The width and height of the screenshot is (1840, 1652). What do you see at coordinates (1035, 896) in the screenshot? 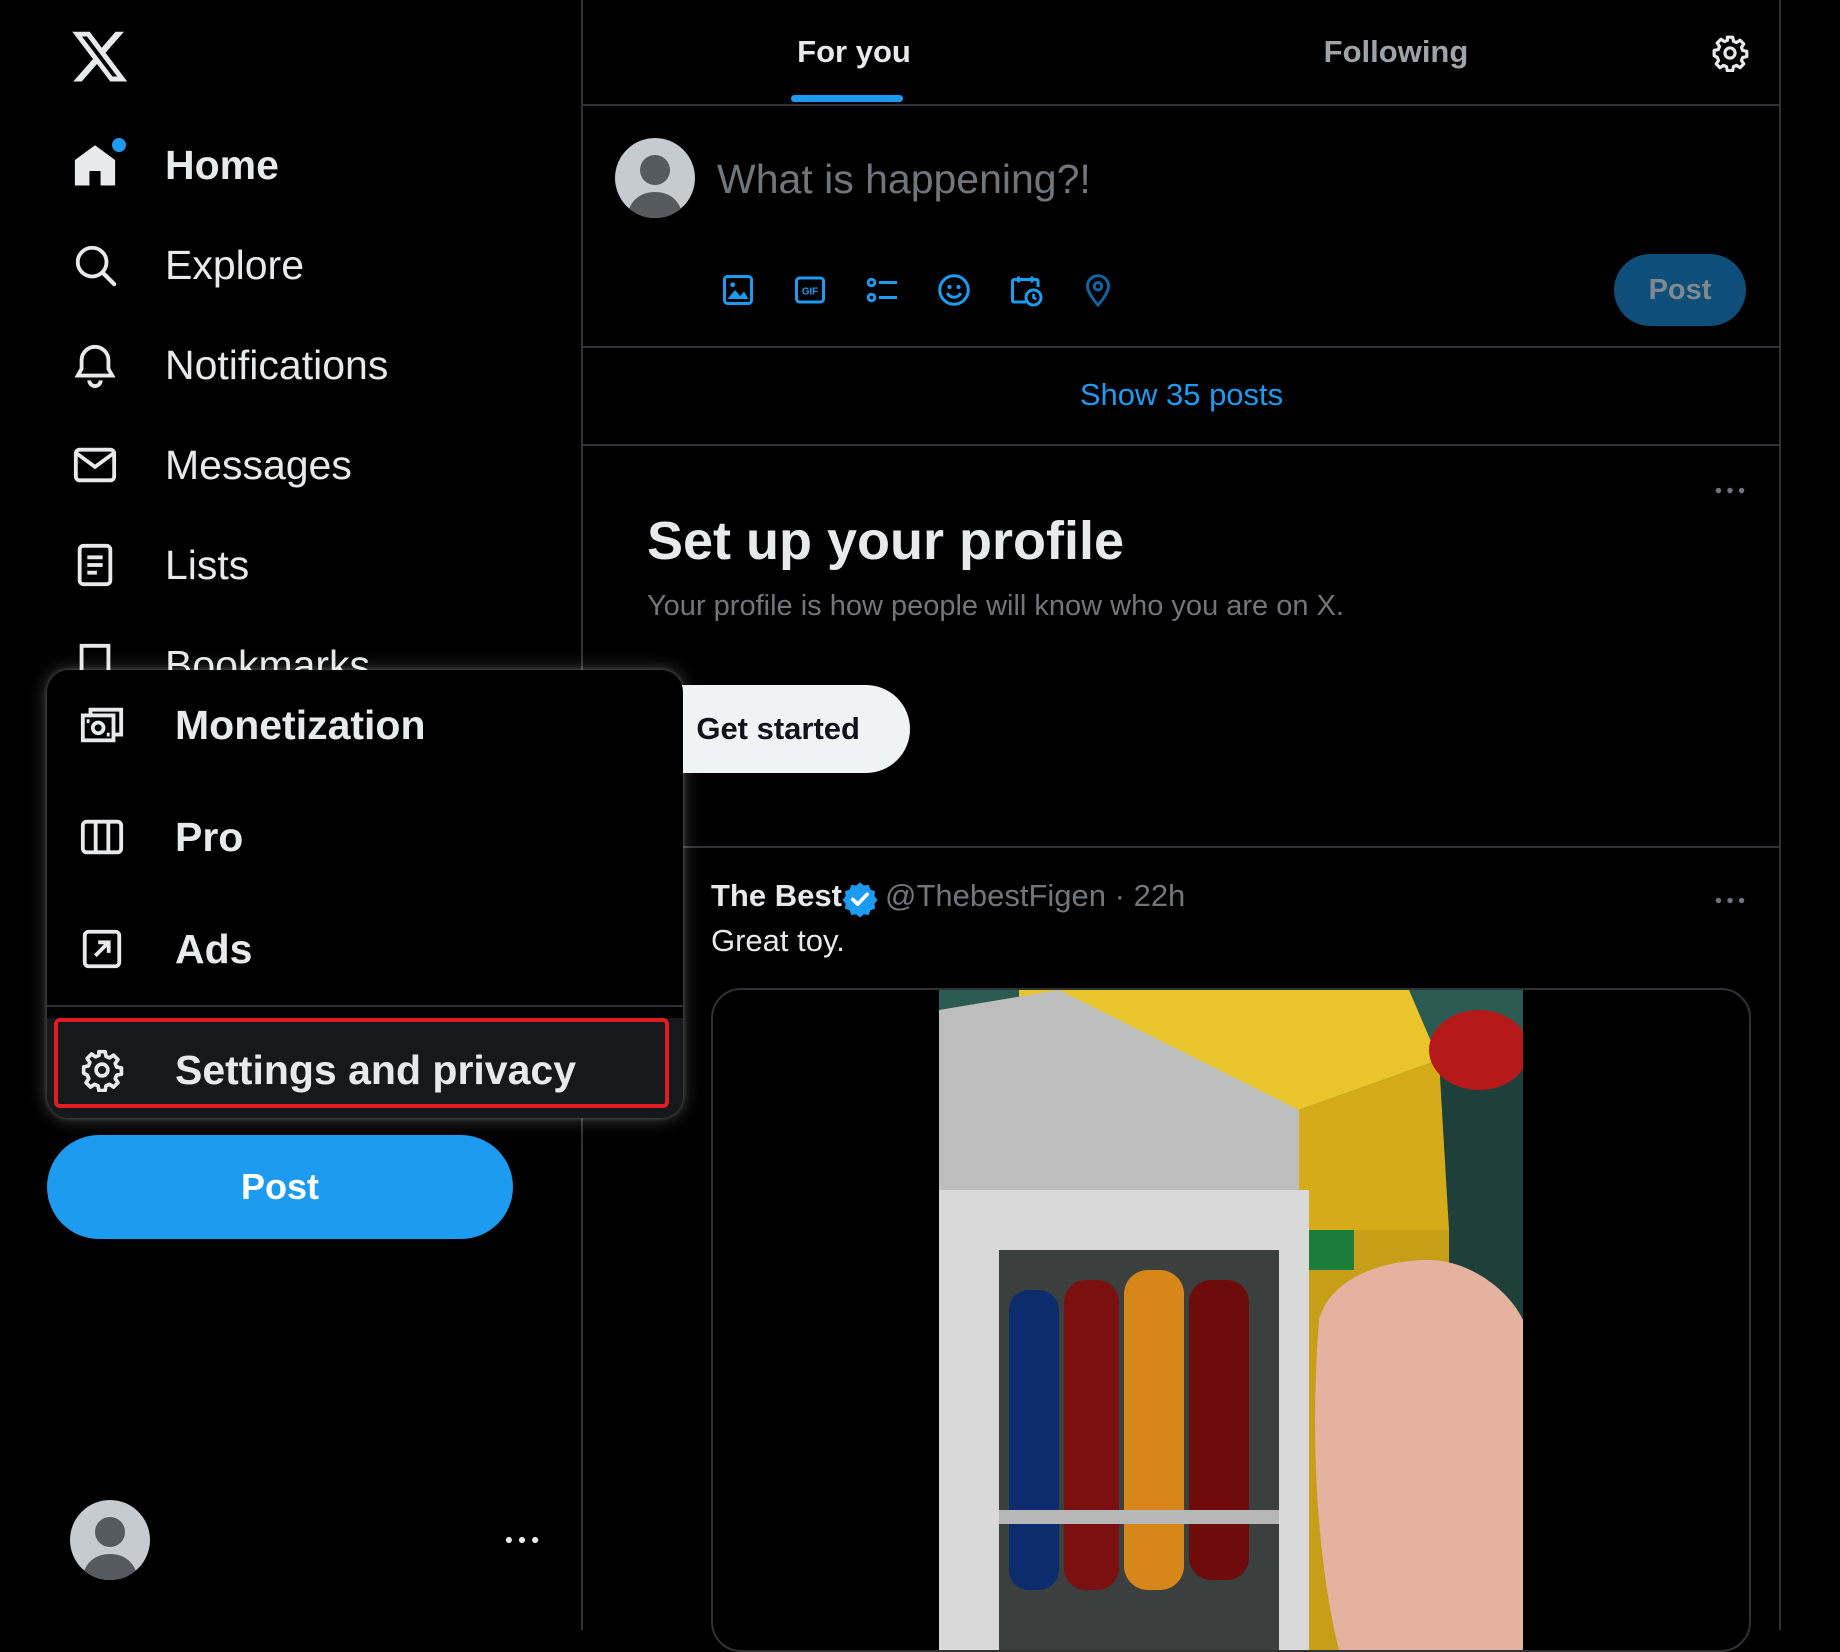
I see `tweet-handle-time: @ThebestFigen · 22h` at bounding box center [1035, 896].